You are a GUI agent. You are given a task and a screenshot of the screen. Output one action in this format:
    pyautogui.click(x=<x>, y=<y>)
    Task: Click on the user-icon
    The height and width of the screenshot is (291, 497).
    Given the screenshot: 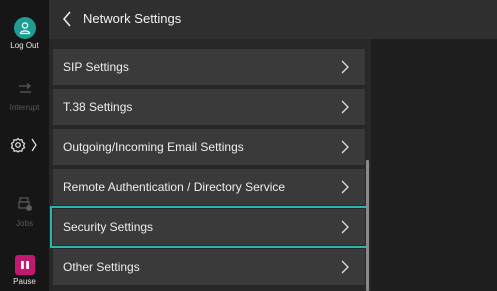 What is the action you would take?
    pyautogui.click(x=24, y=28)
    